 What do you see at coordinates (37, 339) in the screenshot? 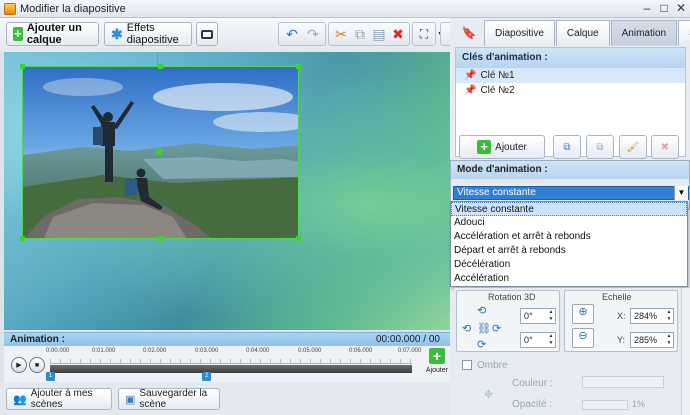
I see `animation-title: Animation :` at bounding box center [37, 339].